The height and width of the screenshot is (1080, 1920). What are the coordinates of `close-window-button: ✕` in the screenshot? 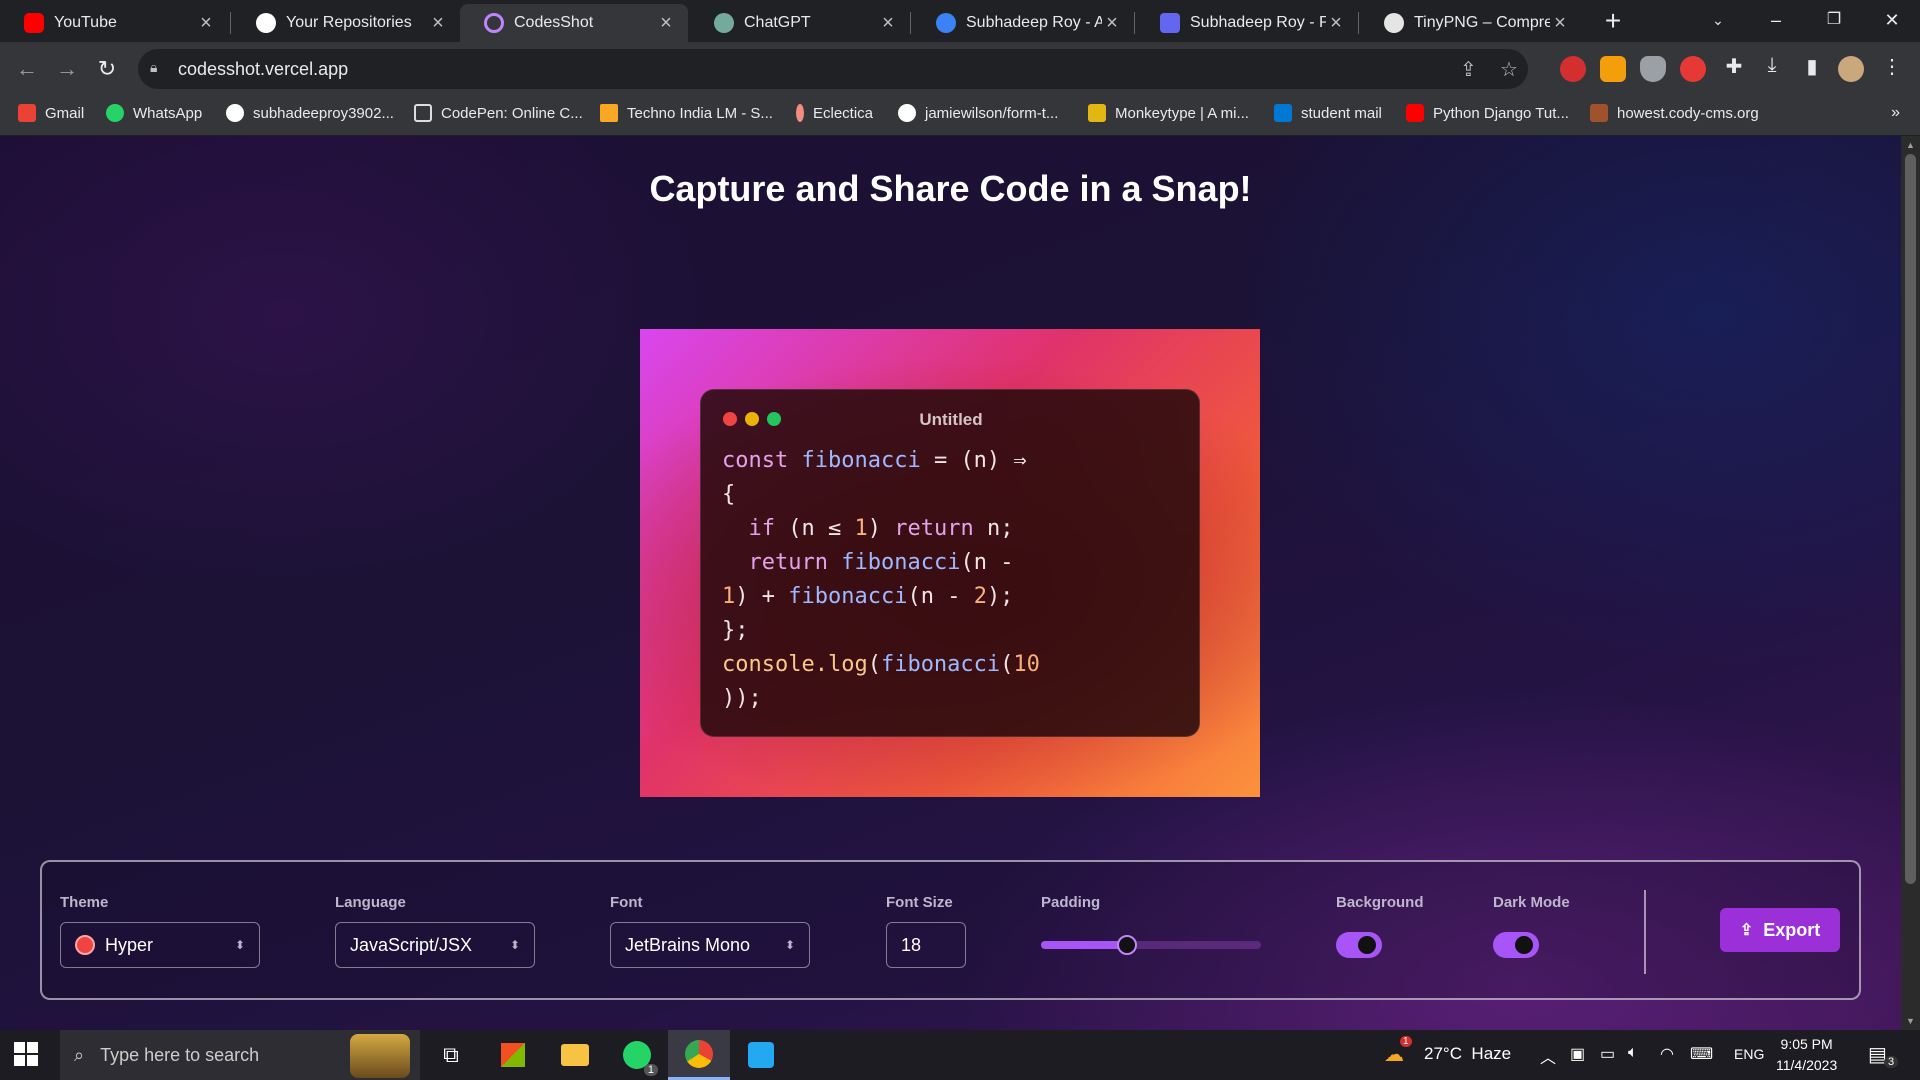 It's located at (1892, 20).